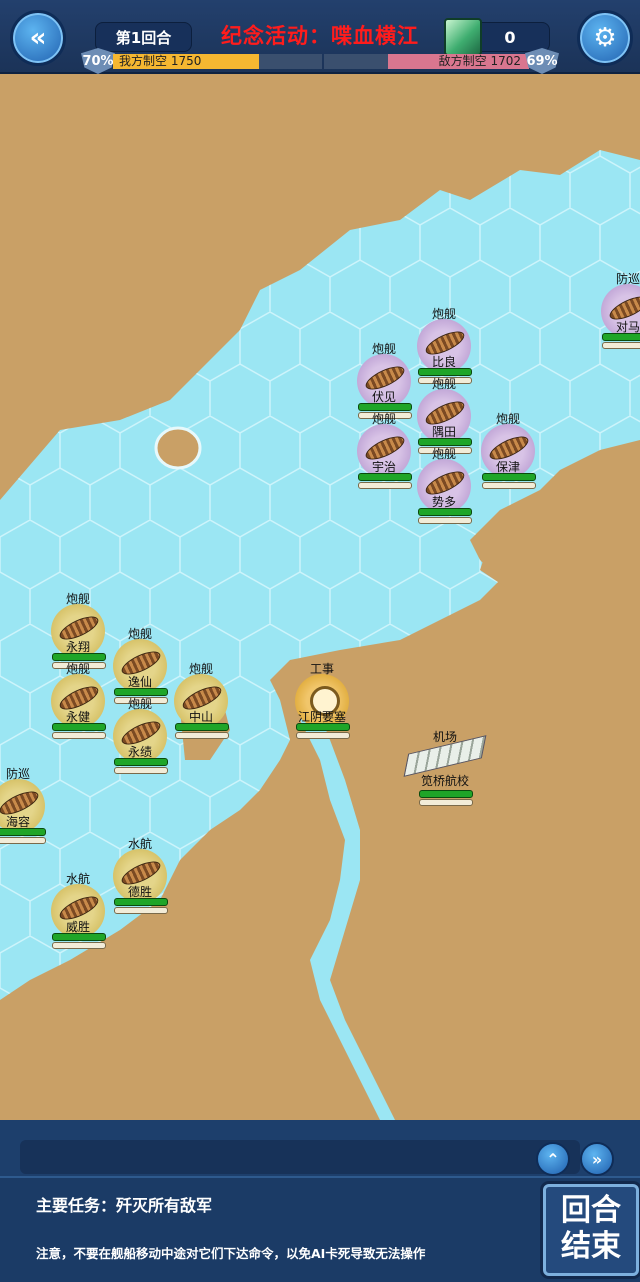 The width and height of the screenshot is (640, 1282). I want to click on event-title: 纪念活动：喋血横江, so click(320, 36).